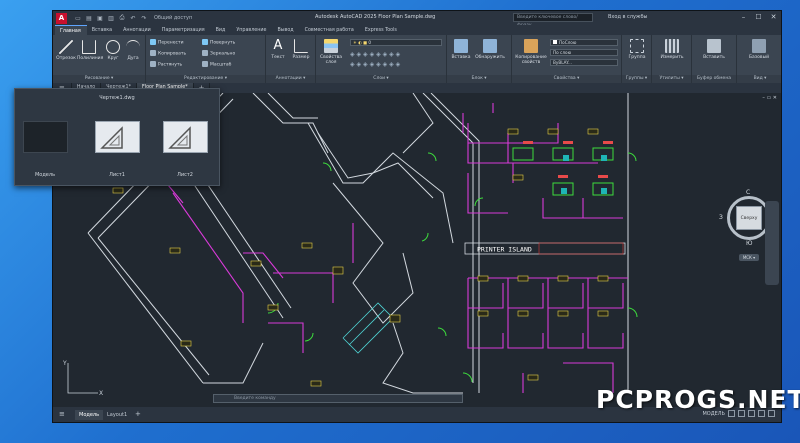 The width and height of the screenshot is (800, 443). I want to click on arc-icon, so click(133, 47).